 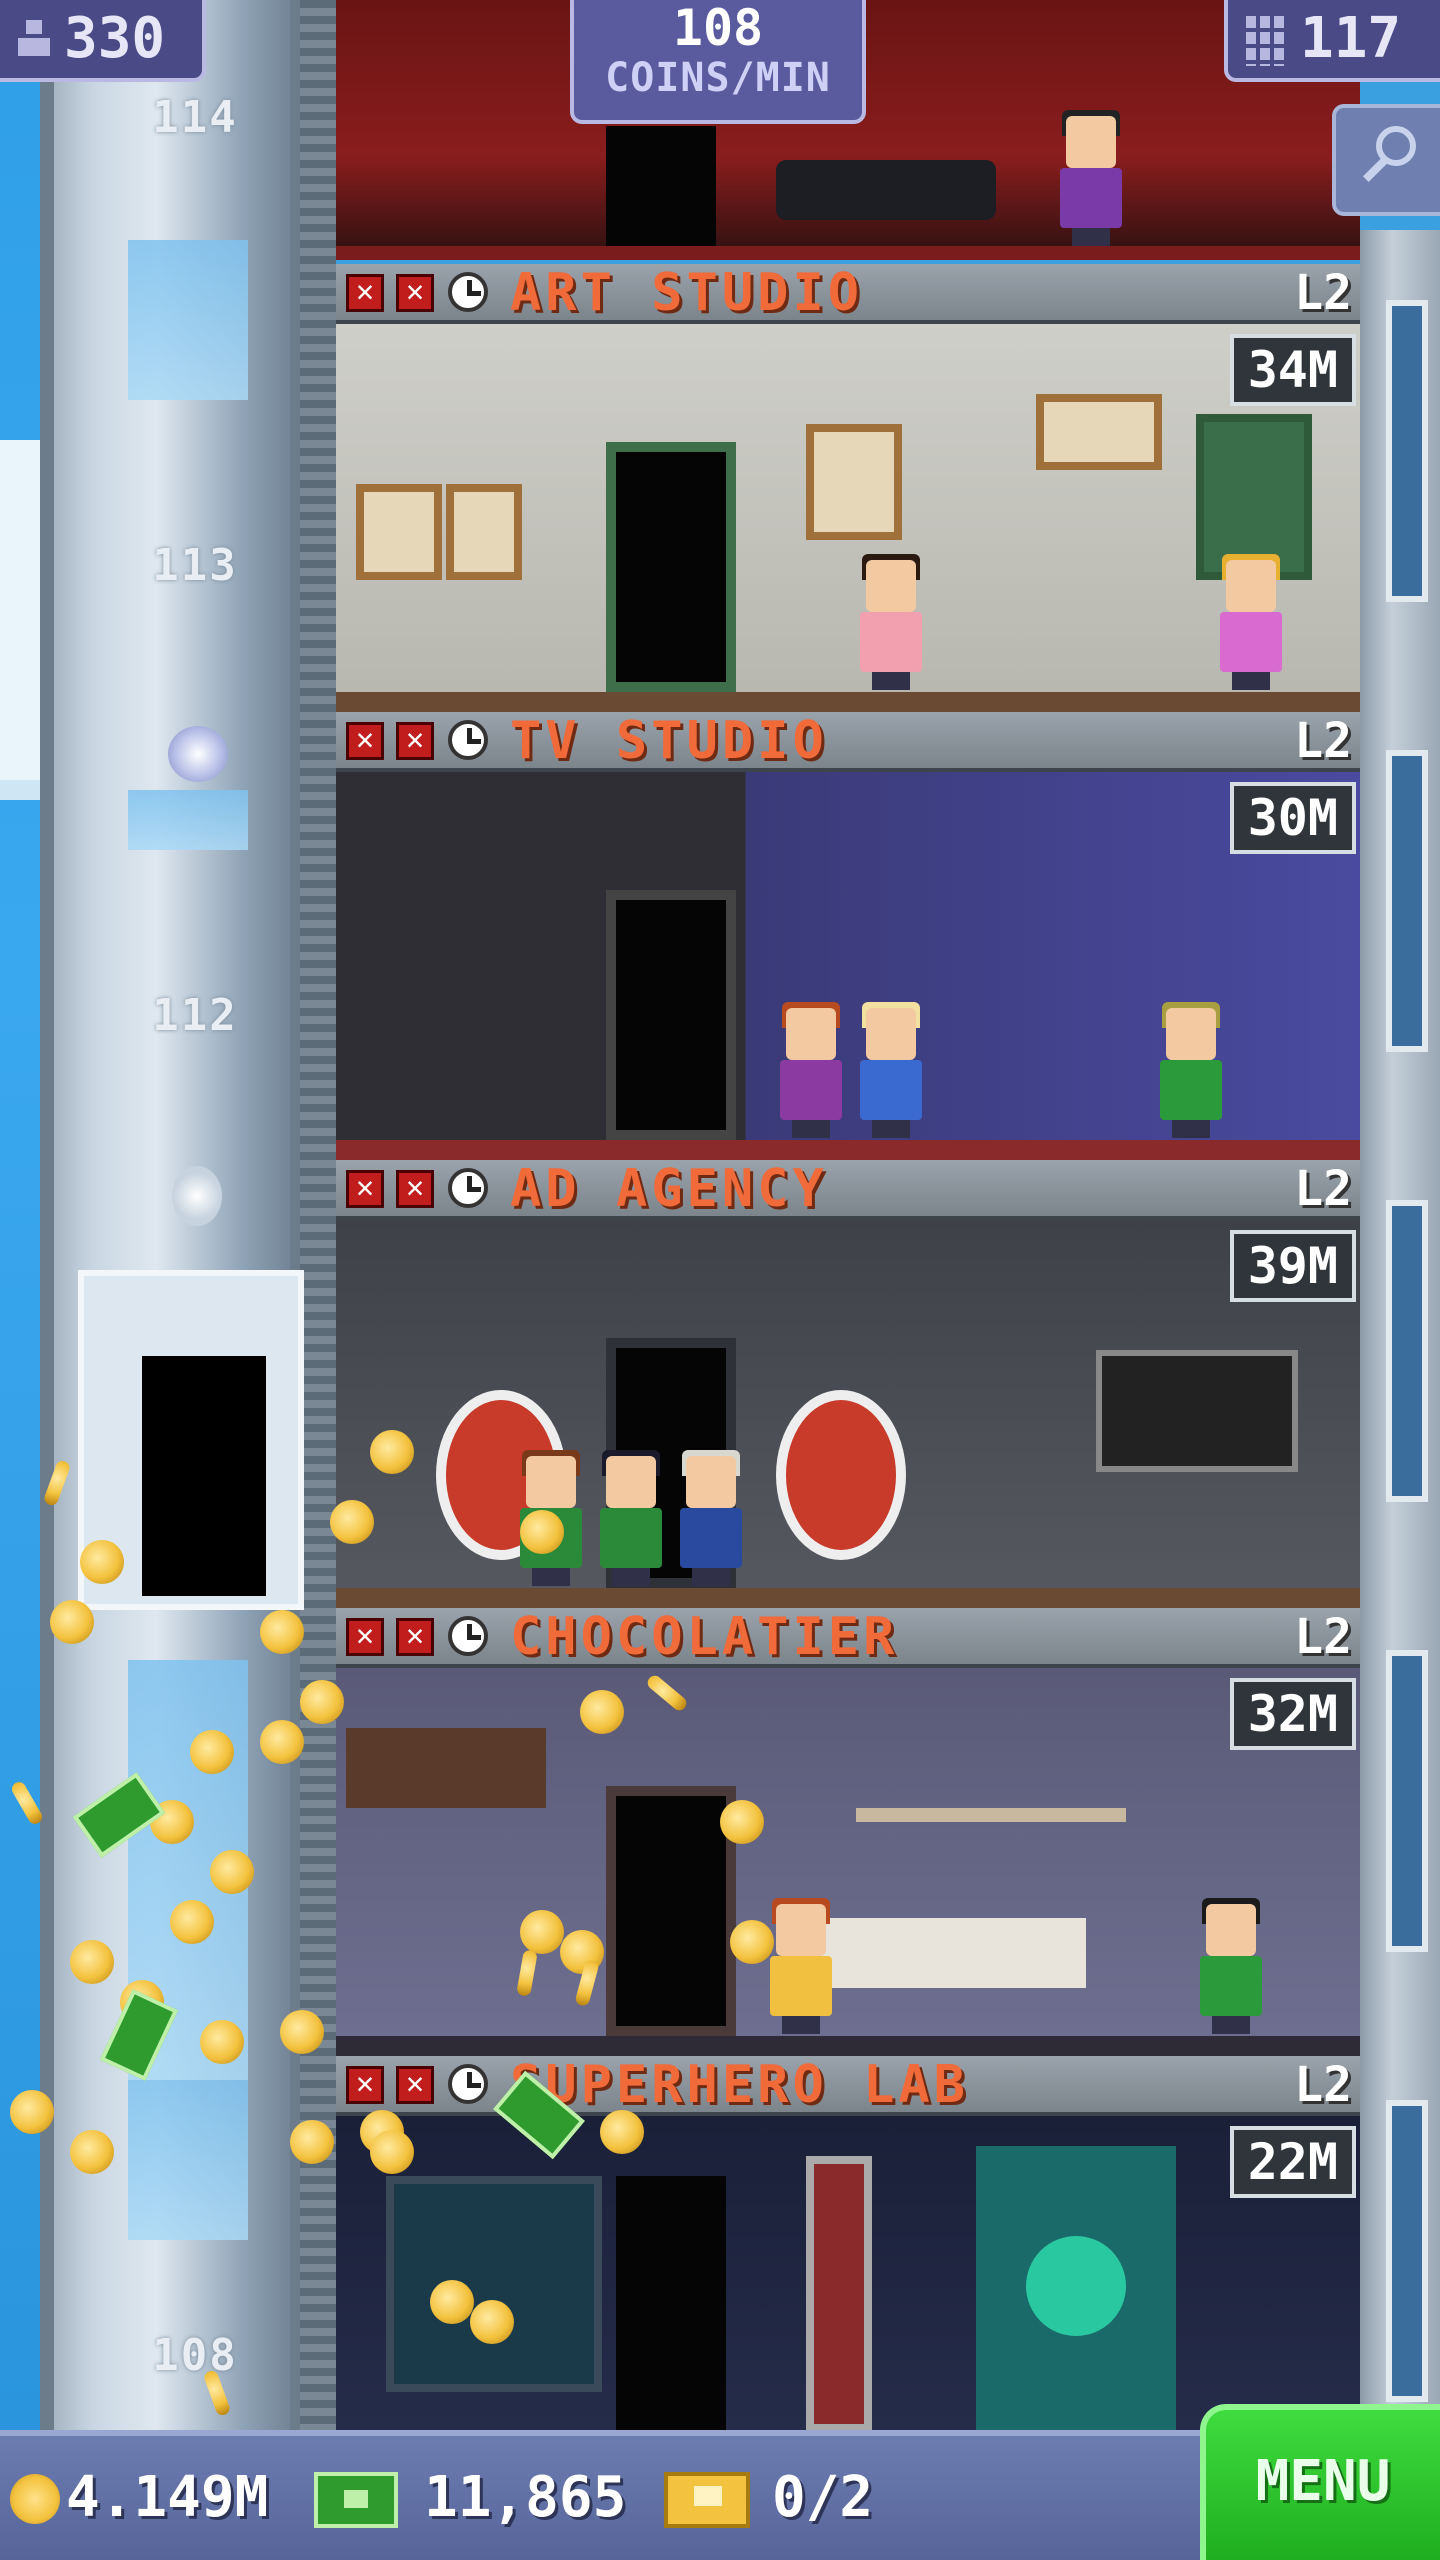 What do you see at coordinates (167, 2497) in the screenshot?
I see `coins-value: 4.149M` at bounding box center [167, 2497].